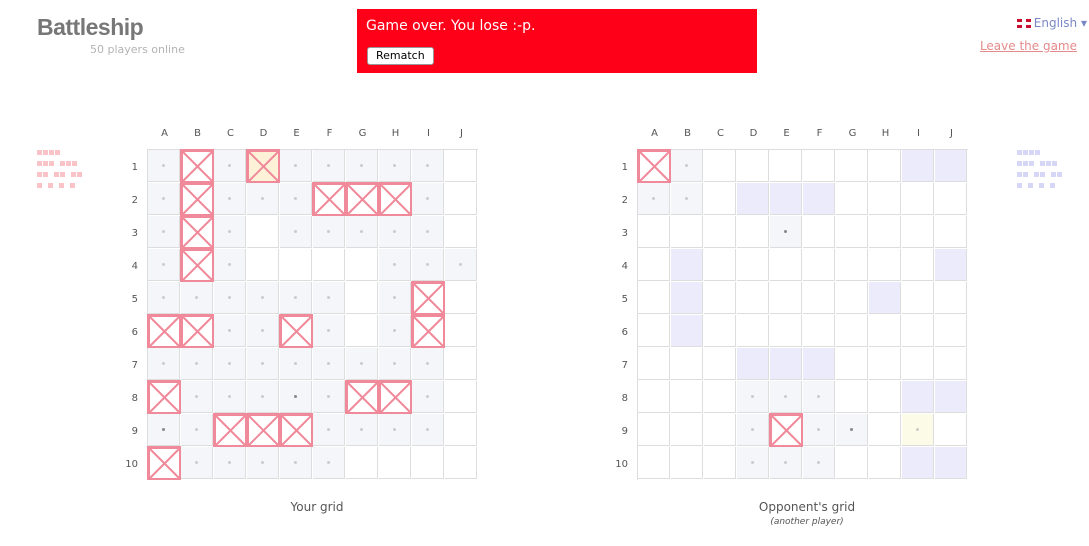 The height and width of the screenshot is (546, 1089). Describe the element at coordinates (1028, 46) in the screenshot. I see `leave-game-link: Leave the game` at that location.